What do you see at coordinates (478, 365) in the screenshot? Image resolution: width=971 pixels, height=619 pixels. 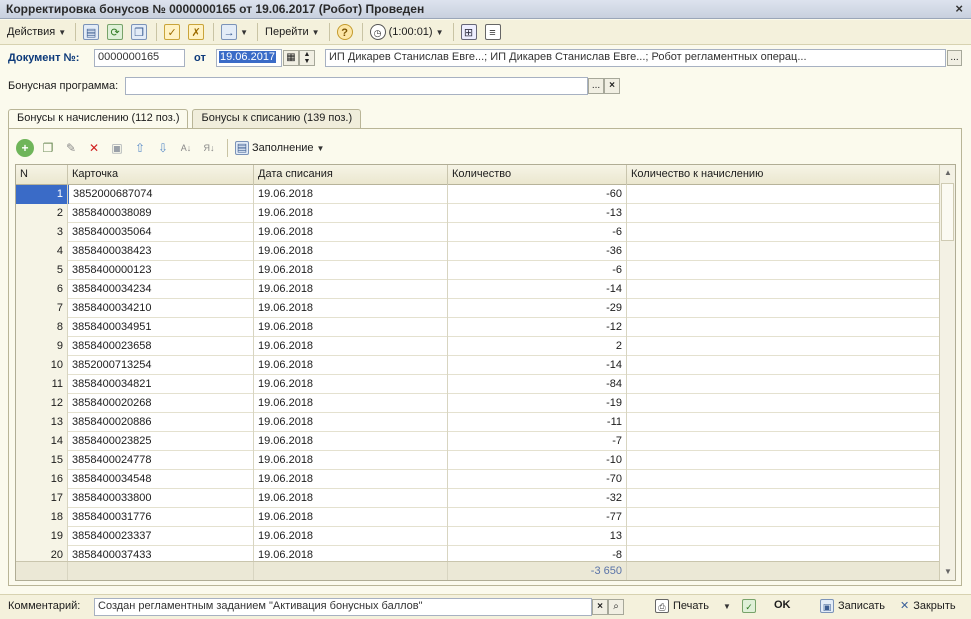 I see `table-row: 10 3852000713254 19.06.2018 -14` at bounding box center [478, 365].